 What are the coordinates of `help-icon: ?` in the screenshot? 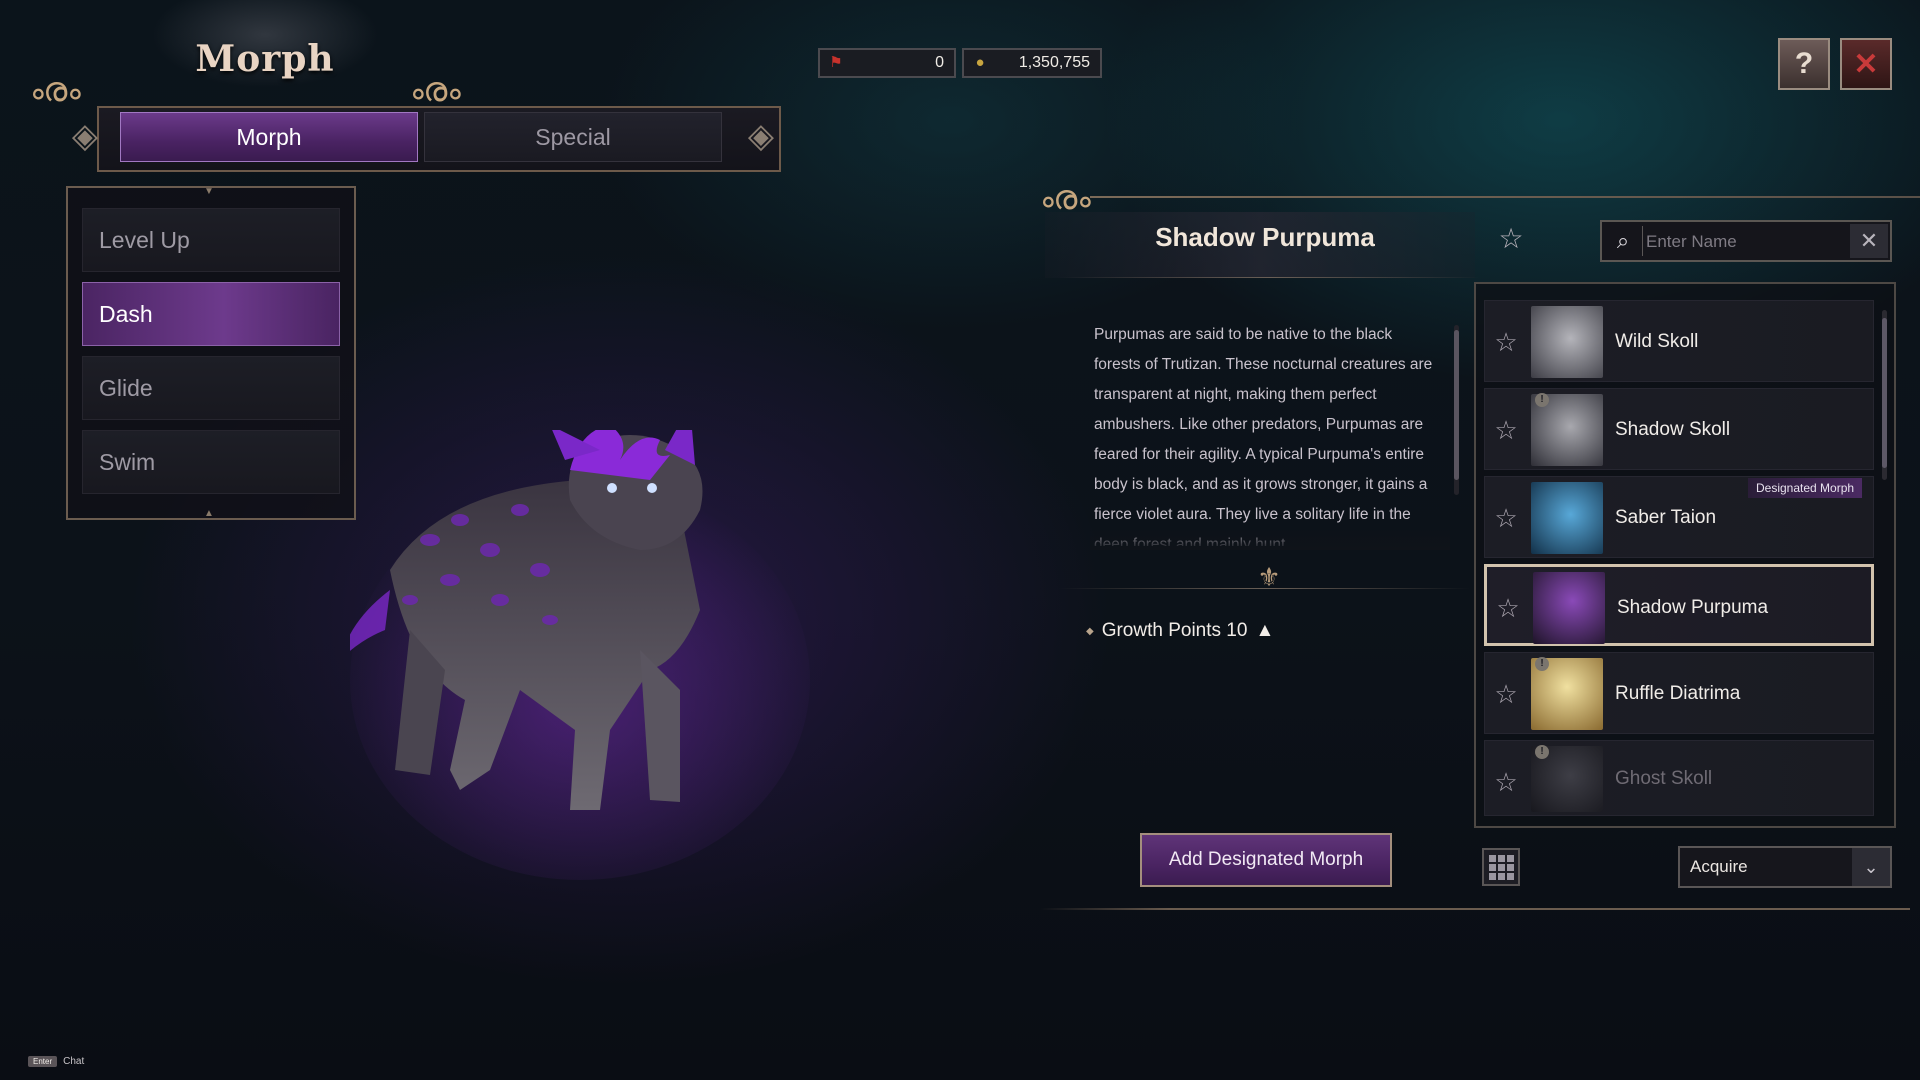 It's located at (1804, 63).